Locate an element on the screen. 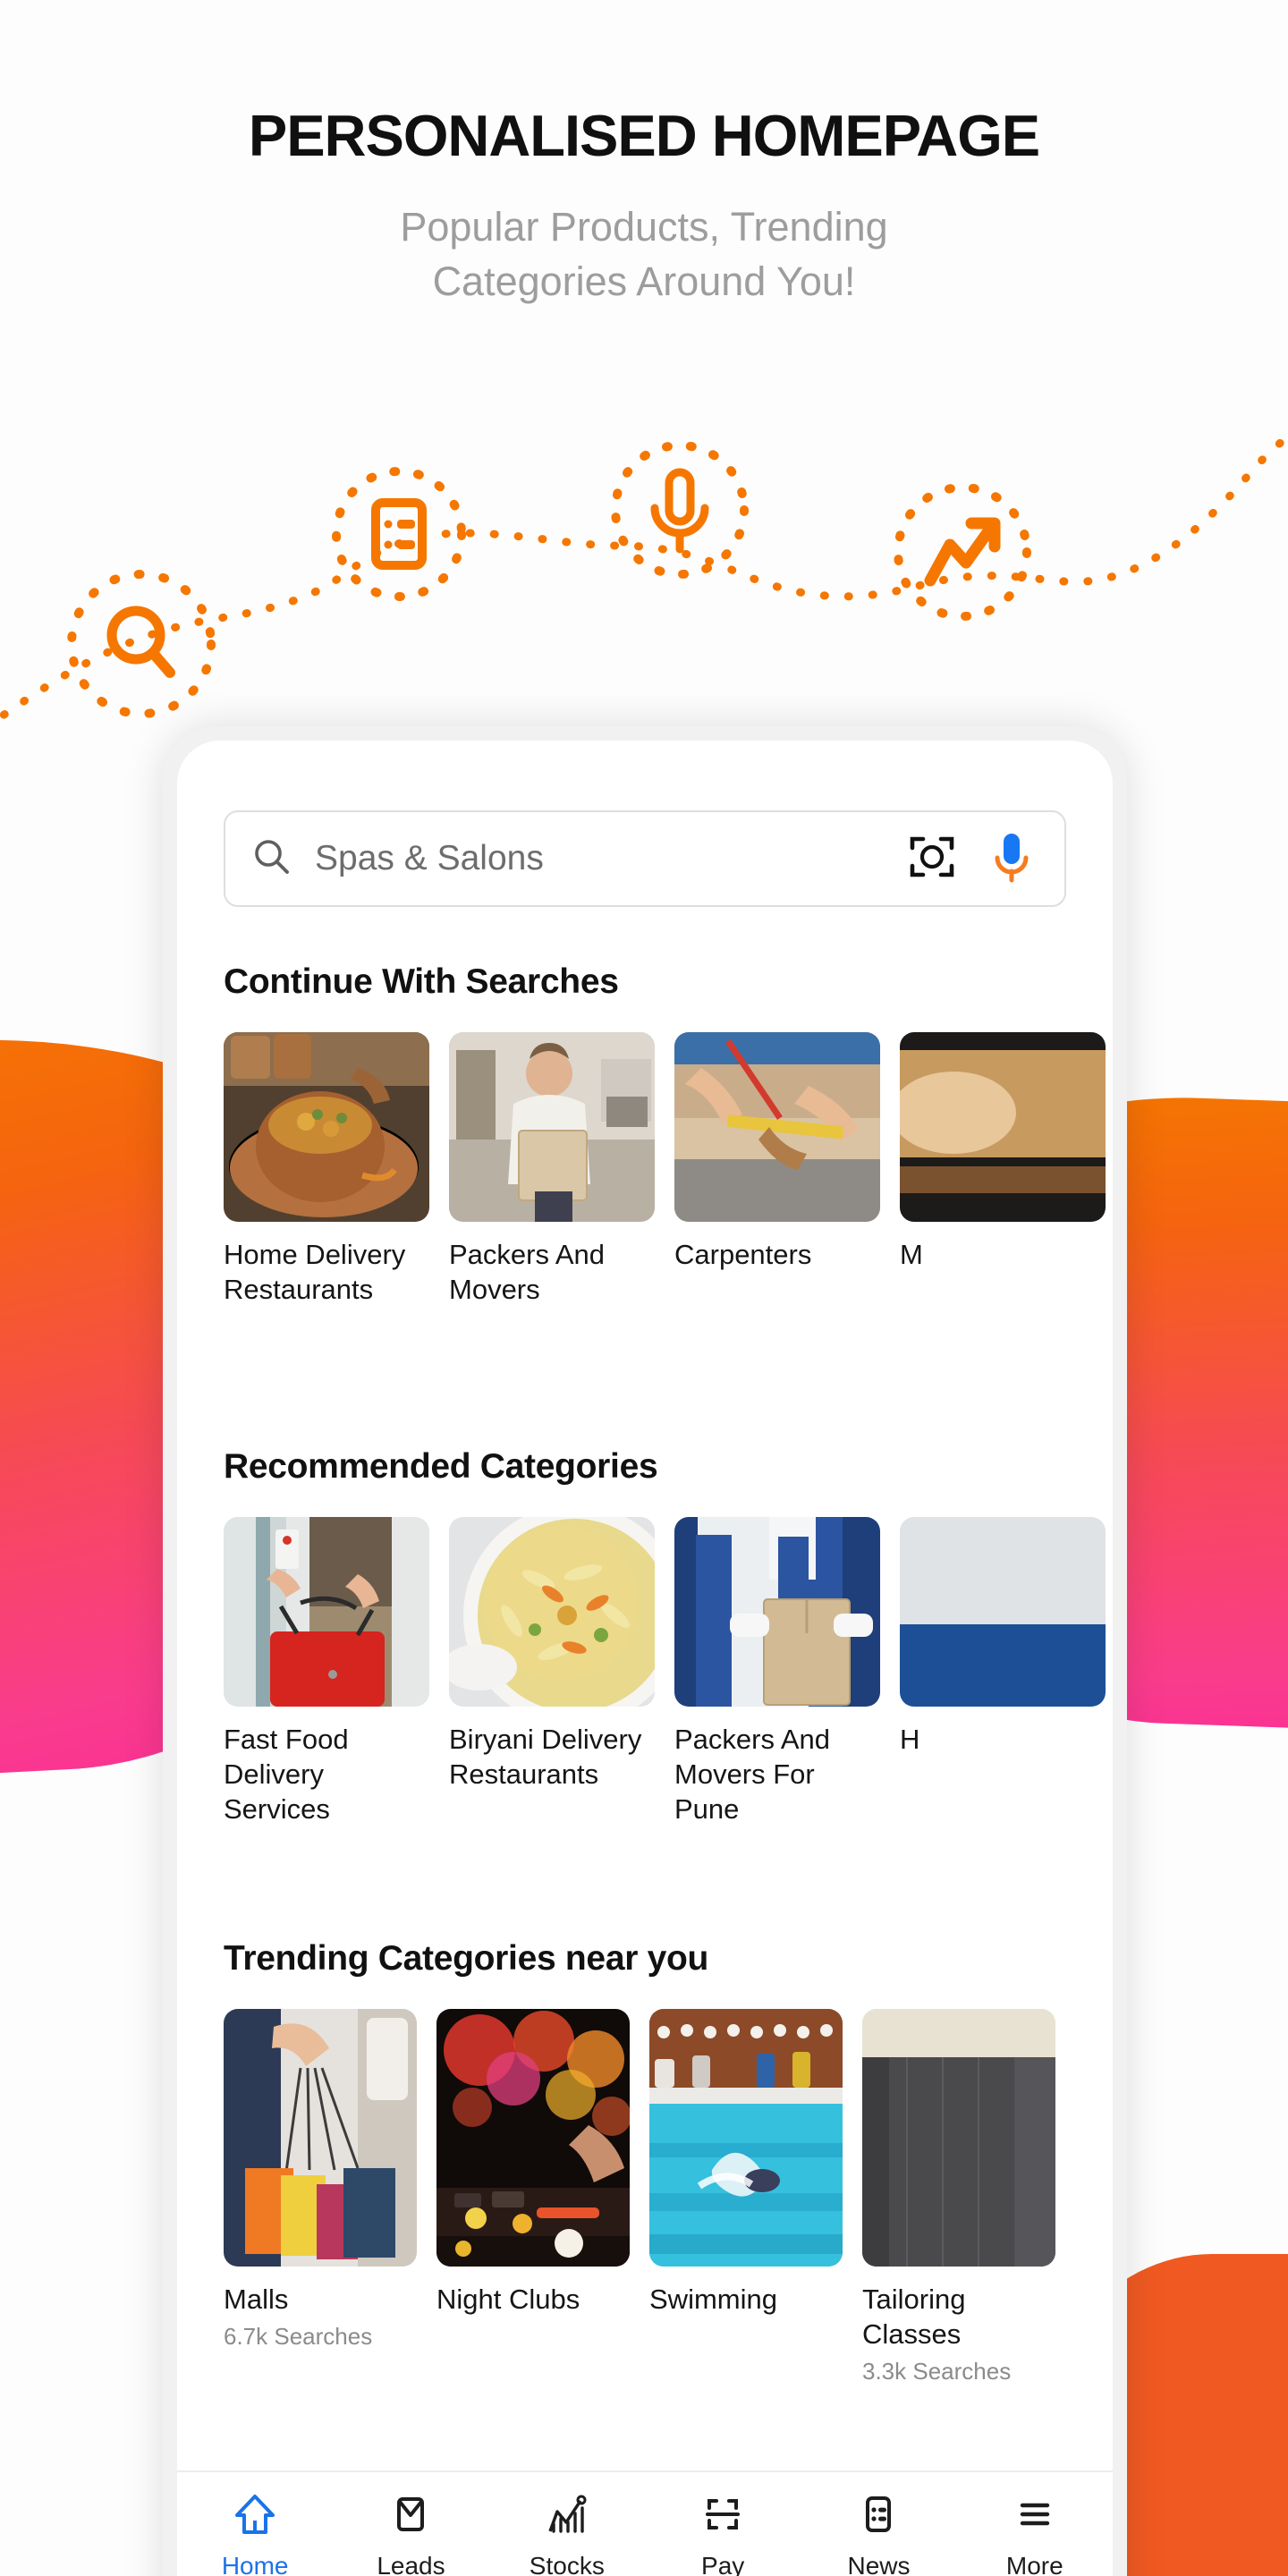  card-home-delivery-restaurants: Home Delivery Restaurants is located at coordinates (326, 1170).